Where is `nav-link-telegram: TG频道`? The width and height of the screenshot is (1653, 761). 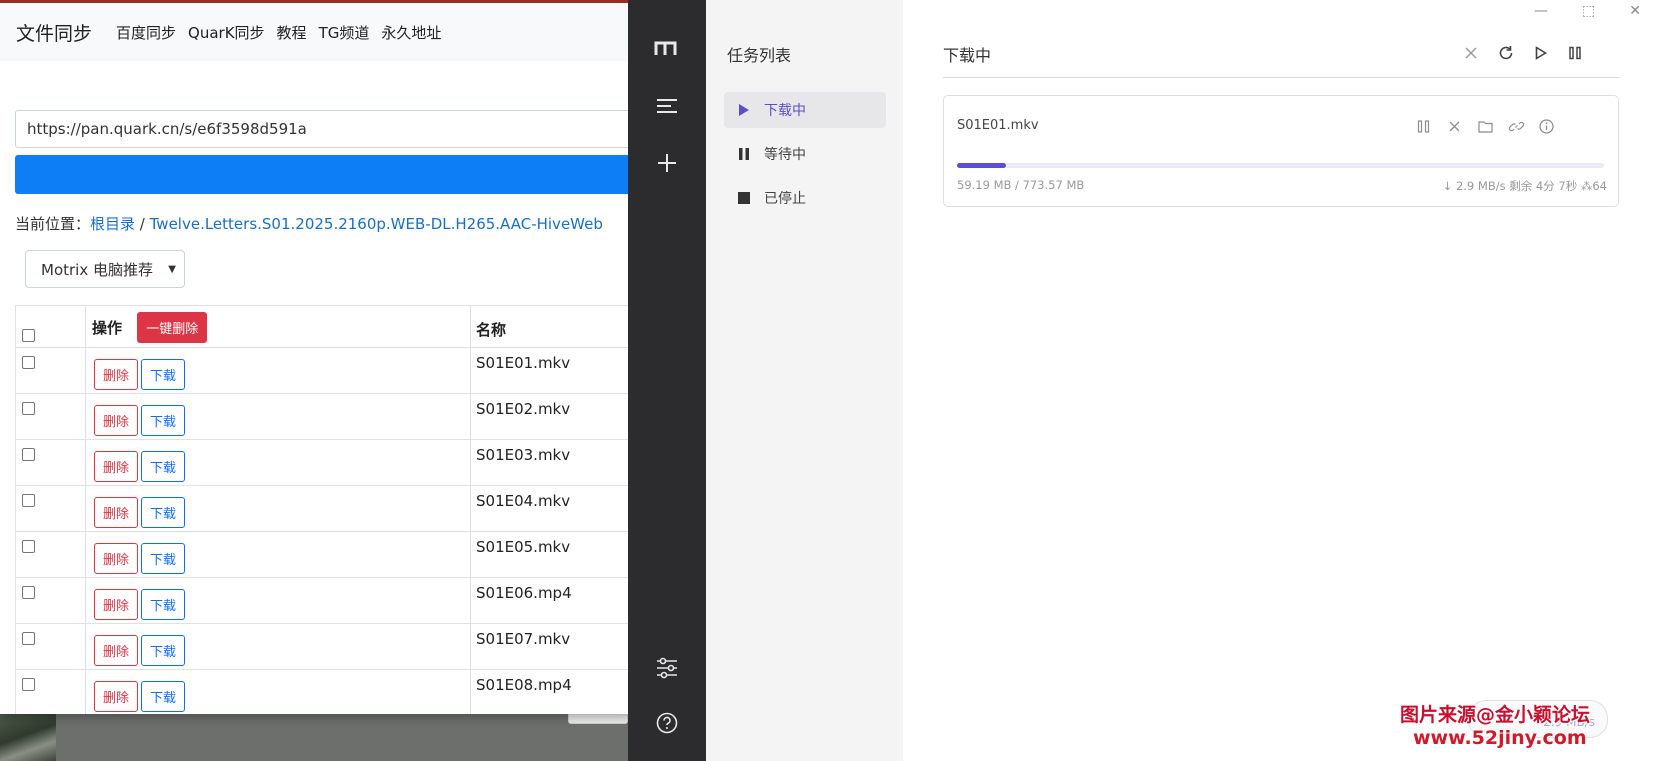
nav-link-telegram: TG频道 is located at coordinates (344, 32).